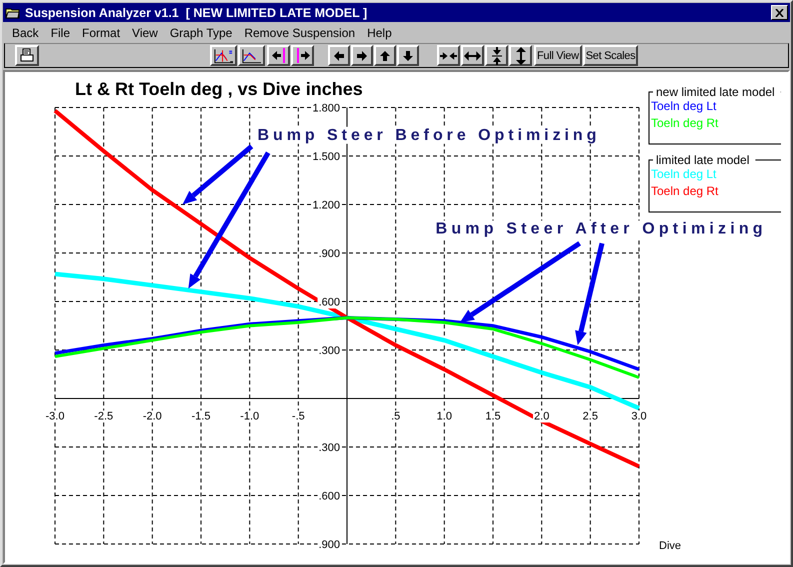 This screenshot has height=567, width=793. I want to click on toolbar-button: Full View, so click(558, 55).